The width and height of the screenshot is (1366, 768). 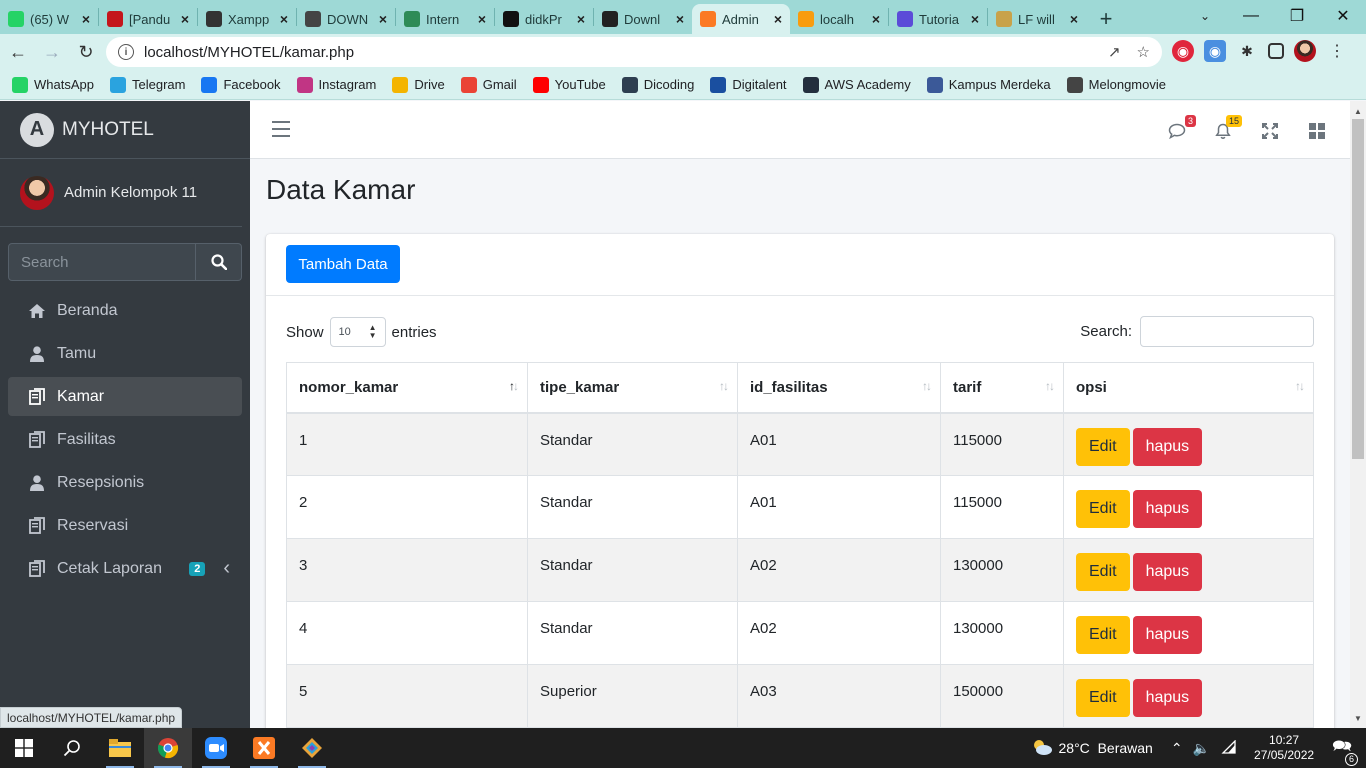 What do you see at coordinates (125, 482) in the screenshot?
I see `sidebar-item-resepsionis: Resepsionis` at bounding box center [125, 482].